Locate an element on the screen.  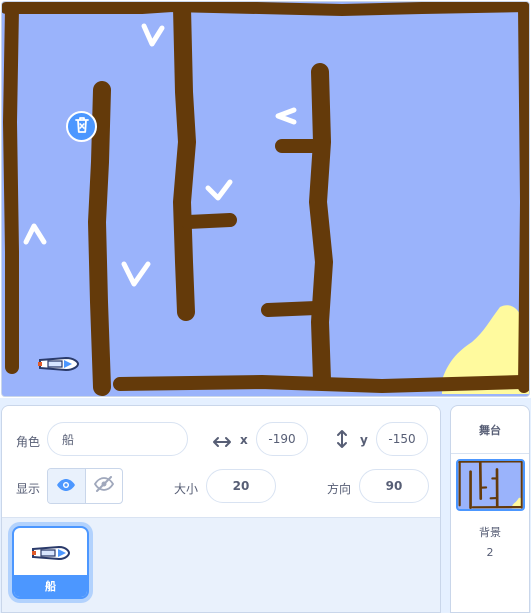
show-button is located at coordinates (66, 486).